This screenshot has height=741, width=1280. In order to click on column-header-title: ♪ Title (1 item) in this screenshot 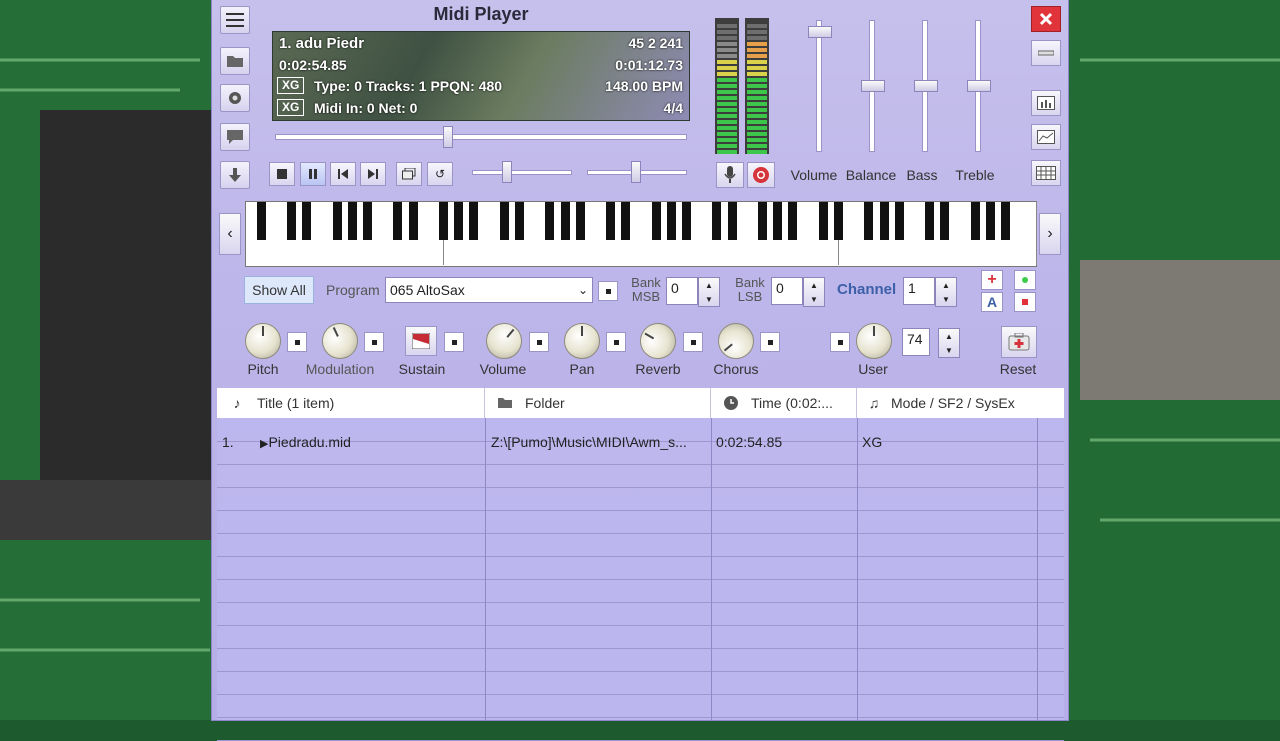, I will do `click(351, 403)`.